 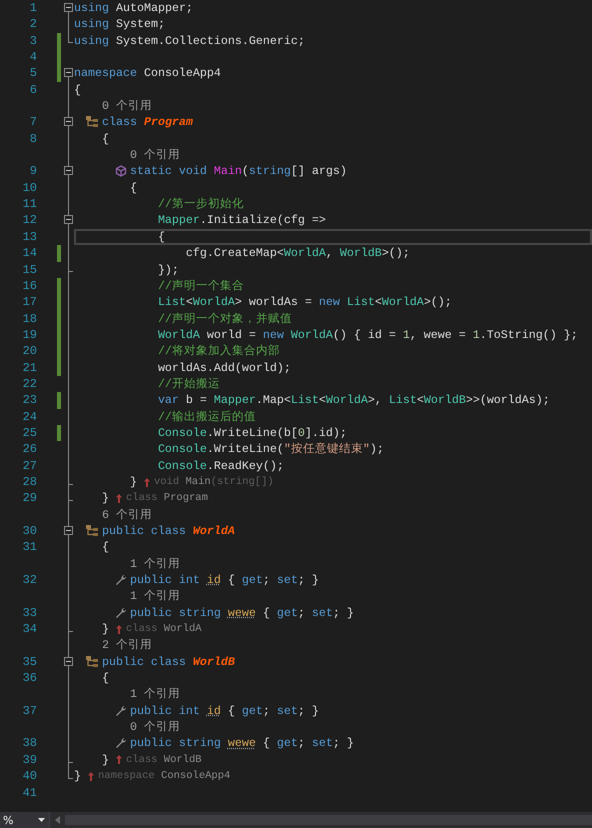 I want to click on line-number: 5, so click(x=32, y=73).